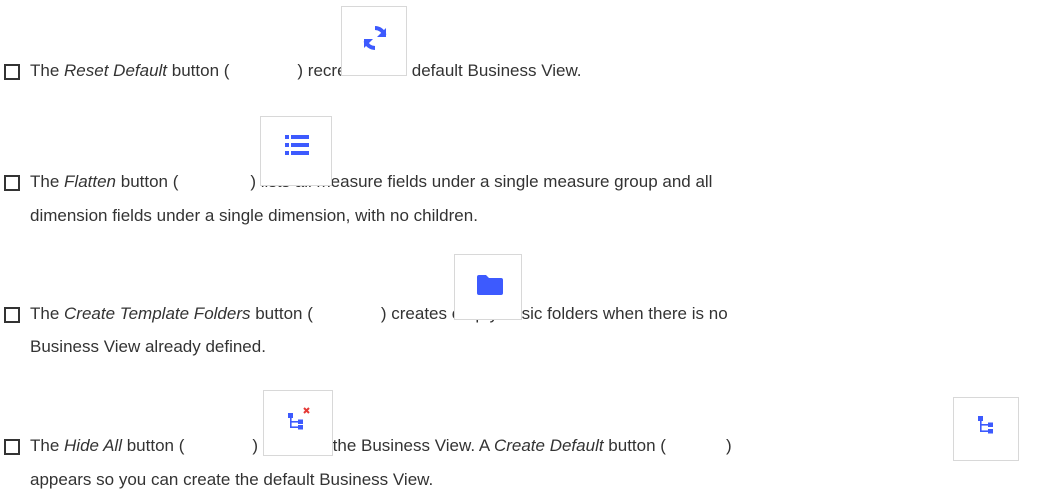  I want to click on button-name: Reset Default, so click(116, 70).